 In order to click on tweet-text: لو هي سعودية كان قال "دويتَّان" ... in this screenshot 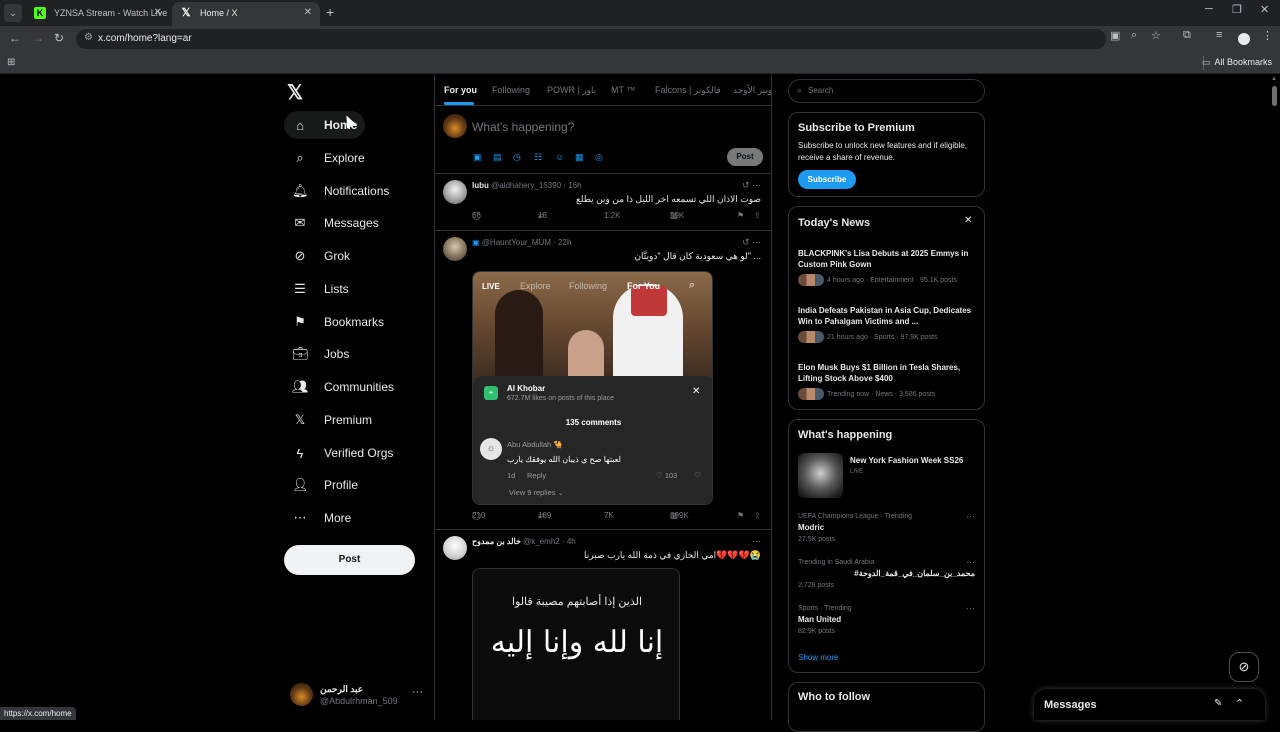, I will do `click(697, 256)`.